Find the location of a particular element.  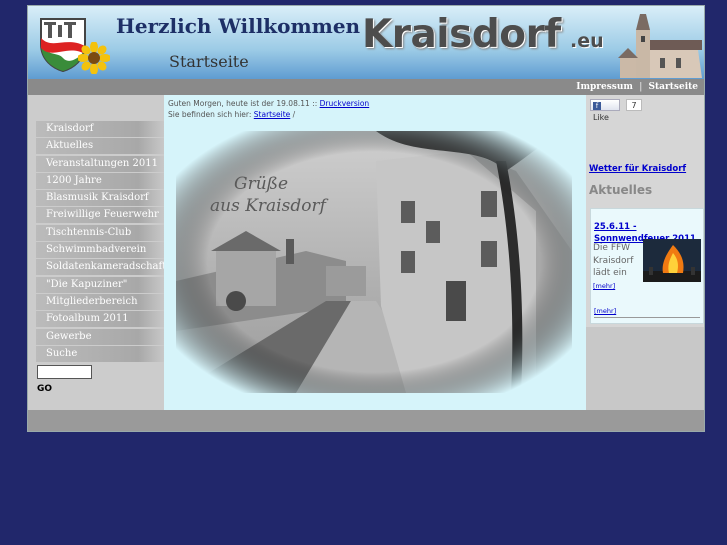

breadcrumb-tail: / is located at coordinates (294, 114).